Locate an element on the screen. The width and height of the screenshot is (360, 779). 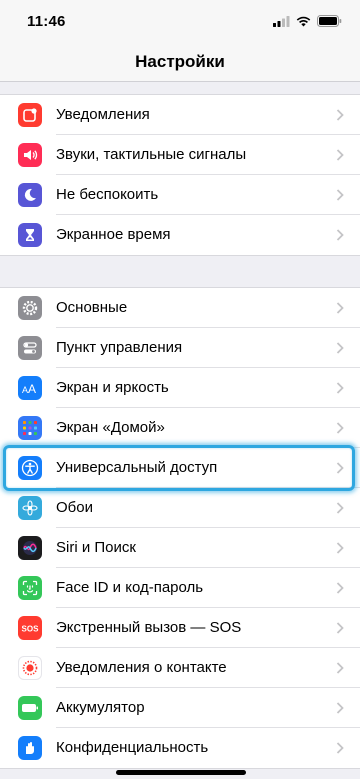
settings-item-do-not-disturb: Не беспокоить is located at coordinates (180, 195).